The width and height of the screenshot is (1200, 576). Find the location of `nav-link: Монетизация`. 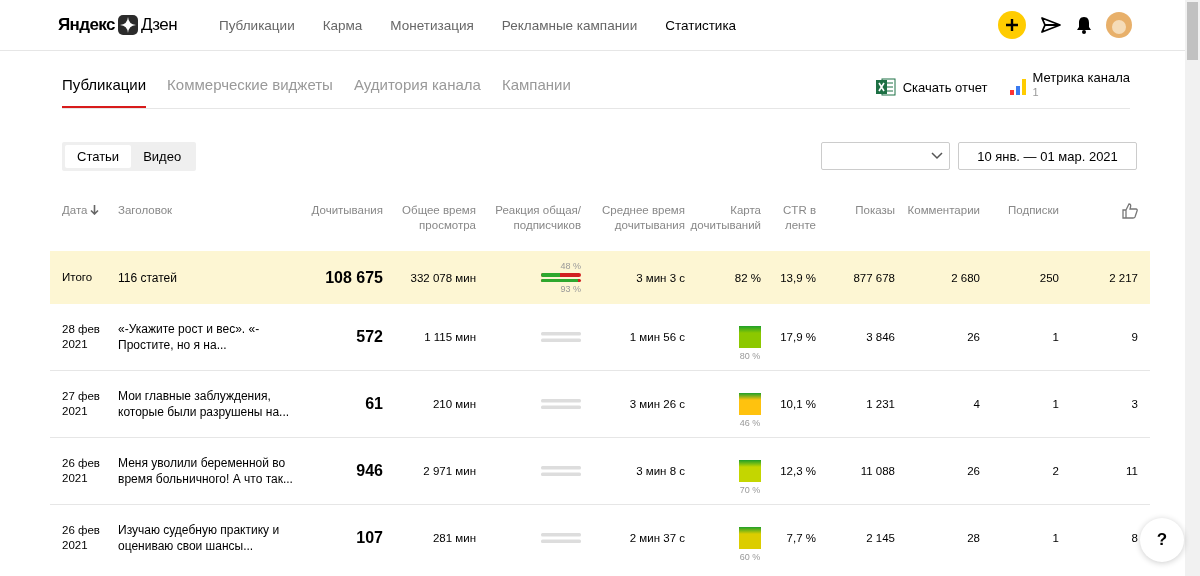

nav-link: Монетизация is located at coordinates (432, 25).